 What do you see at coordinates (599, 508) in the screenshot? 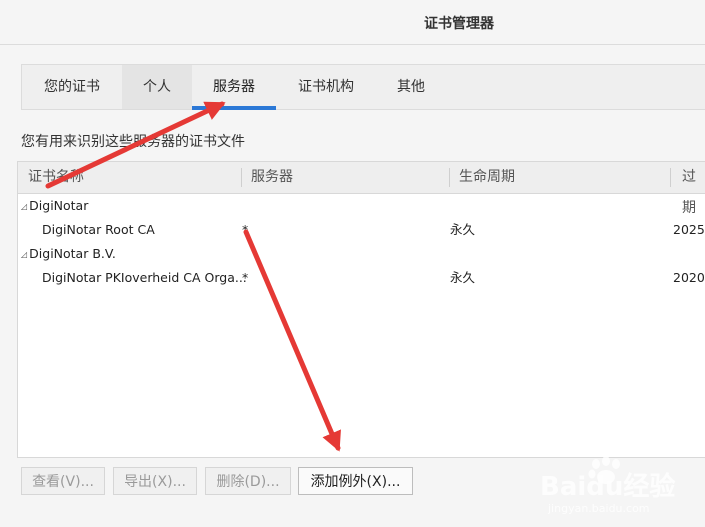
I see `watermark-url: jingyan.baidu.com` at bounding box center [599, 508].